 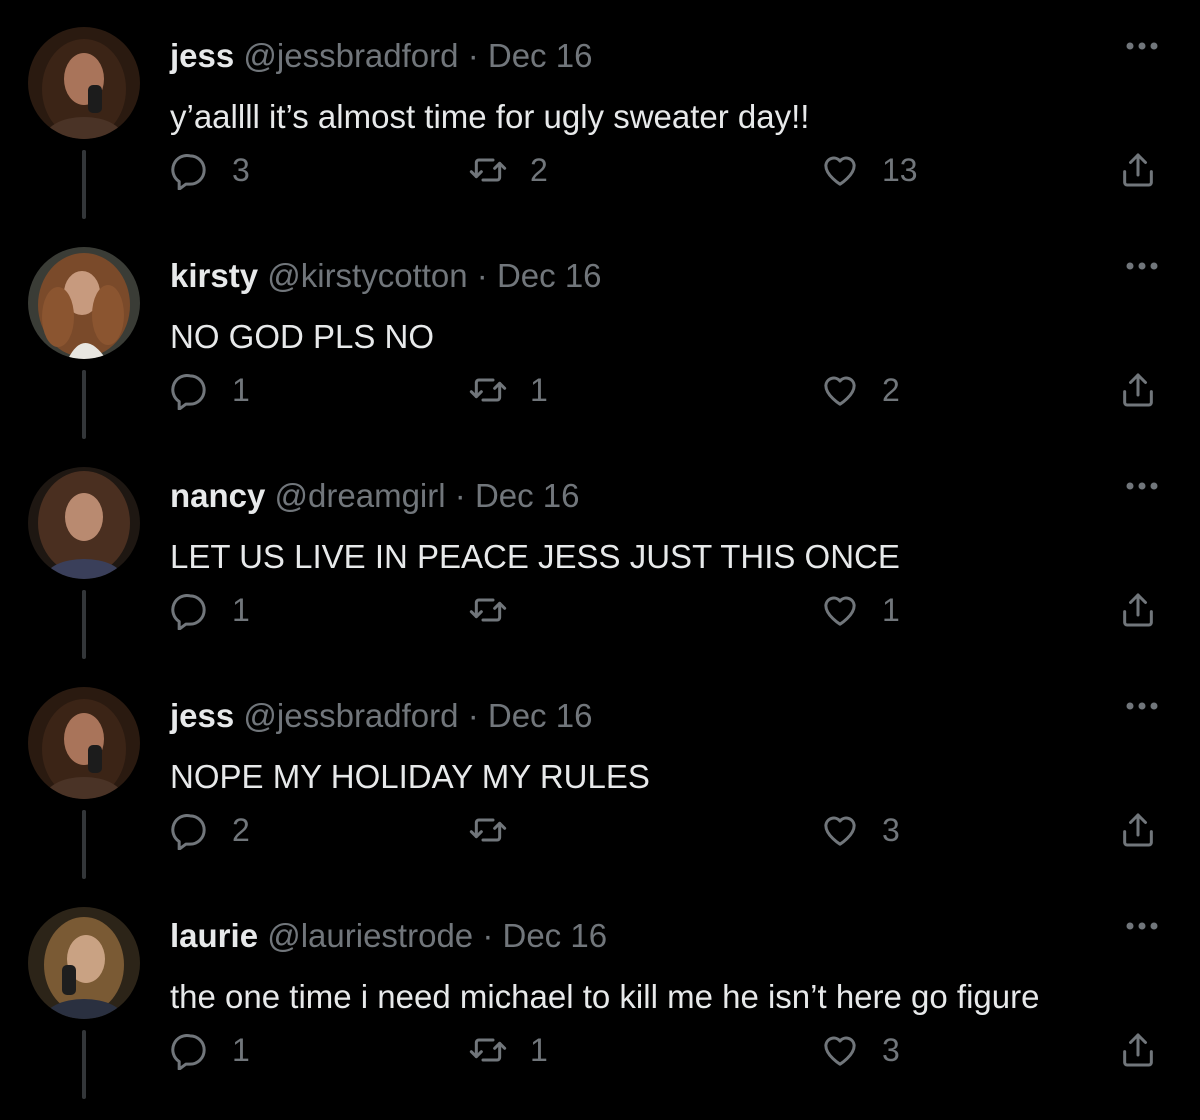 I want to click on tweet-header: laurie @lauriestrode · Dec 16, so click(x=388, y=936).